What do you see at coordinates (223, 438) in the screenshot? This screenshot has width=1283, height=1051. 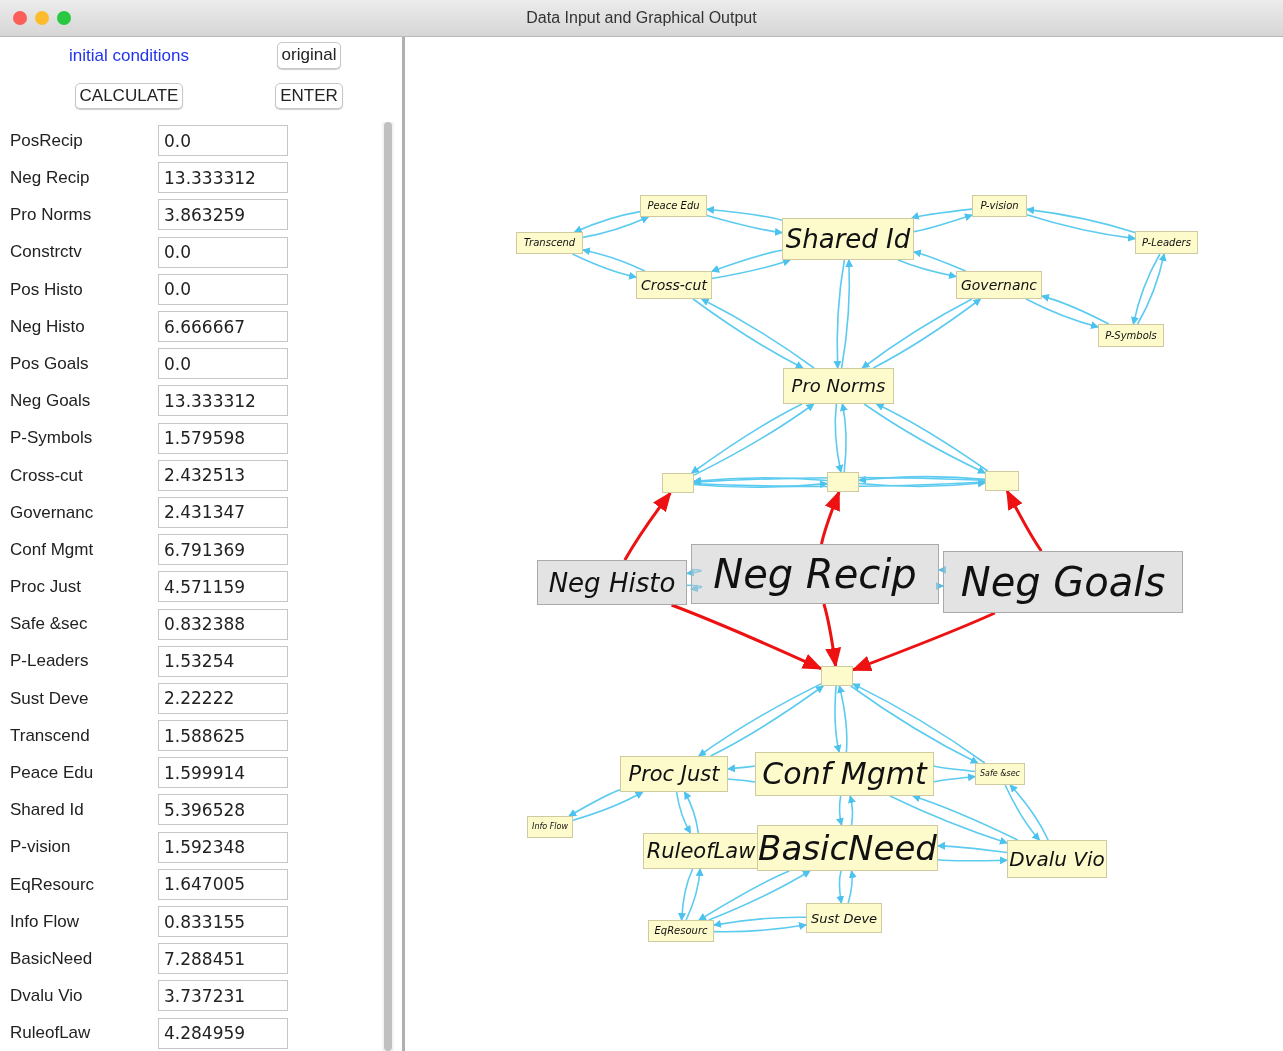 I see `input-field: 1.579598` at bounding box center [223, 438].